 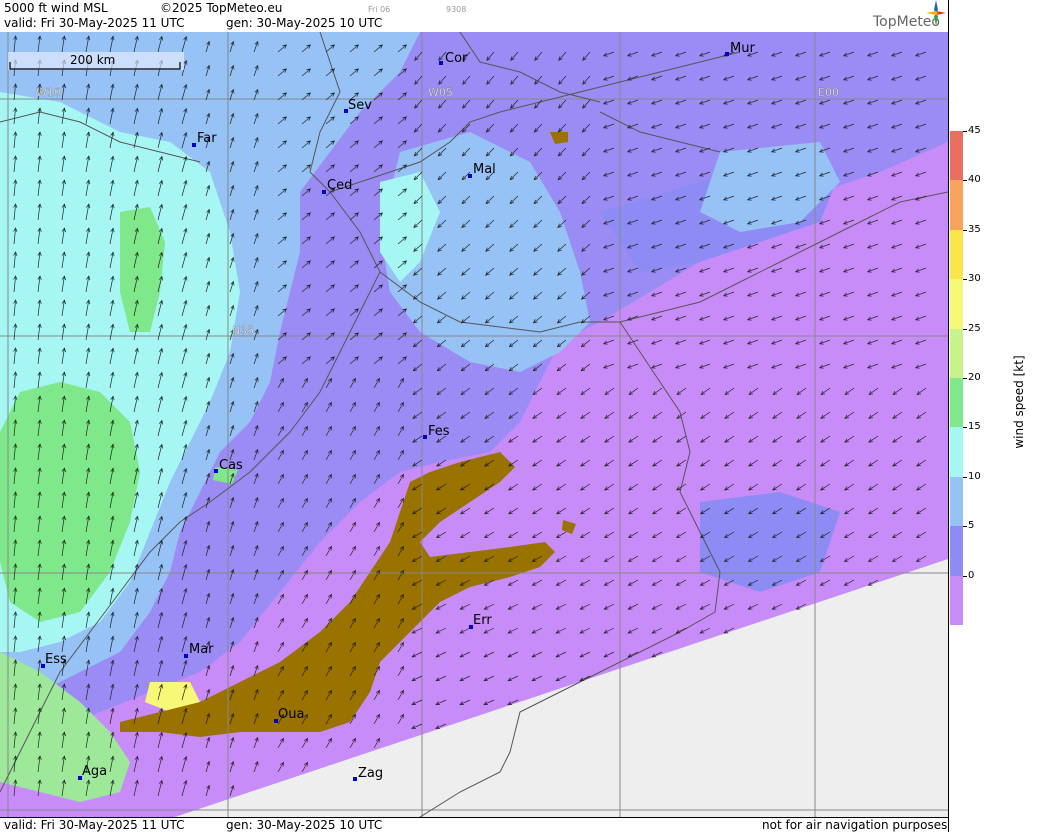 What do you see at coordinates (456, 9) in the screenshot?
I see `header-code-small: 9308` at bounding box center [456, 9].